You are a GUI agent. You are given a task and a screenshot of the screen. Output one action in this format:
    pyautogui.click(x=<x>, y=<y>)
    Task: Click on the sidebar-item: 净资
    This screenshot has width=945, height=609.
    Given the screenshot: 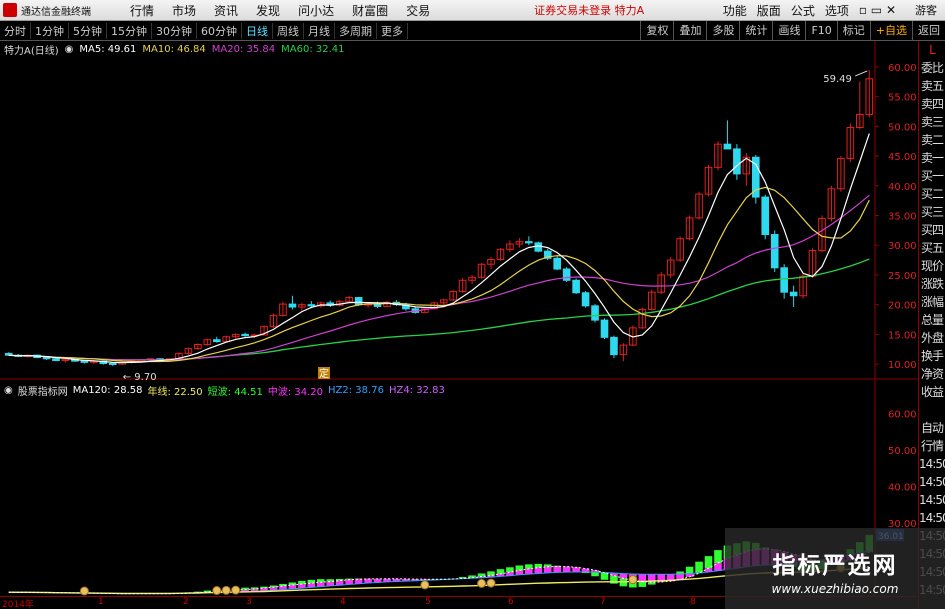 What is the action you would take?
    pyautogui.click(x=932, y=374)
    